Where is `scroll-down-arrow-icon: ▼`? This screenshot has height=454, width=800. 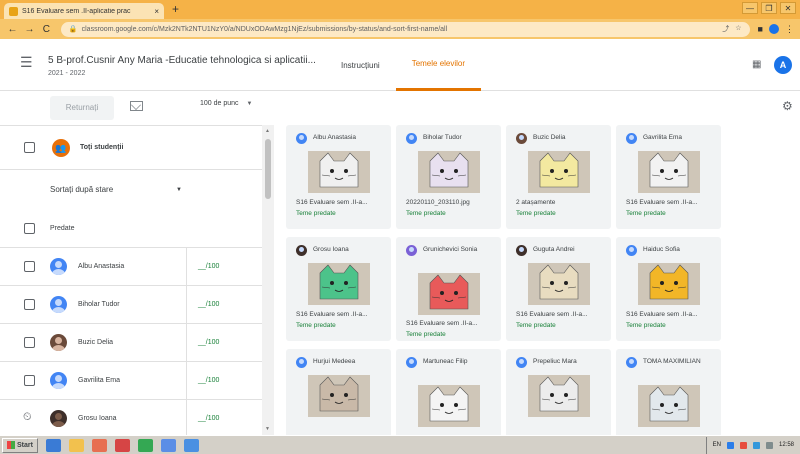 scroll-down-arrow-icon: ▼ is located at coordinates (267, 429).